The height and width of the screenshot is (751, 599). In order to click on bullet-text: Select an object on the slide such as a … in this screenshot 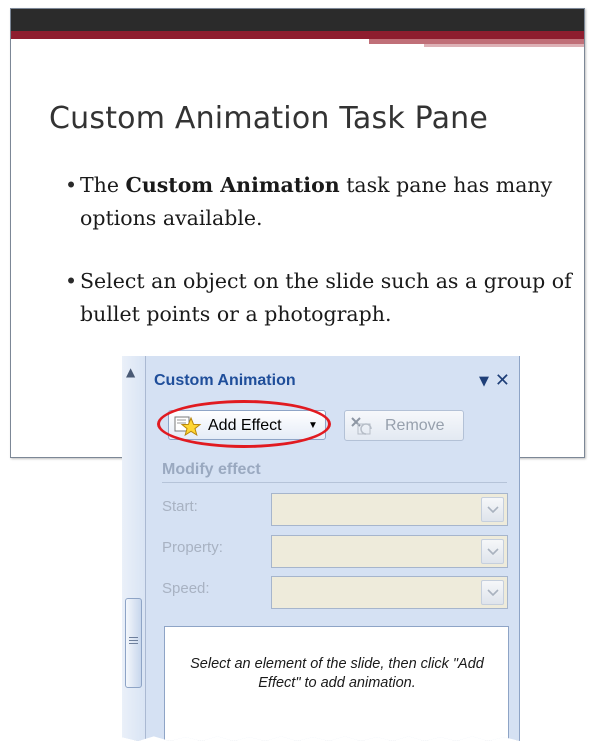, I will do `click(326, 297)`.